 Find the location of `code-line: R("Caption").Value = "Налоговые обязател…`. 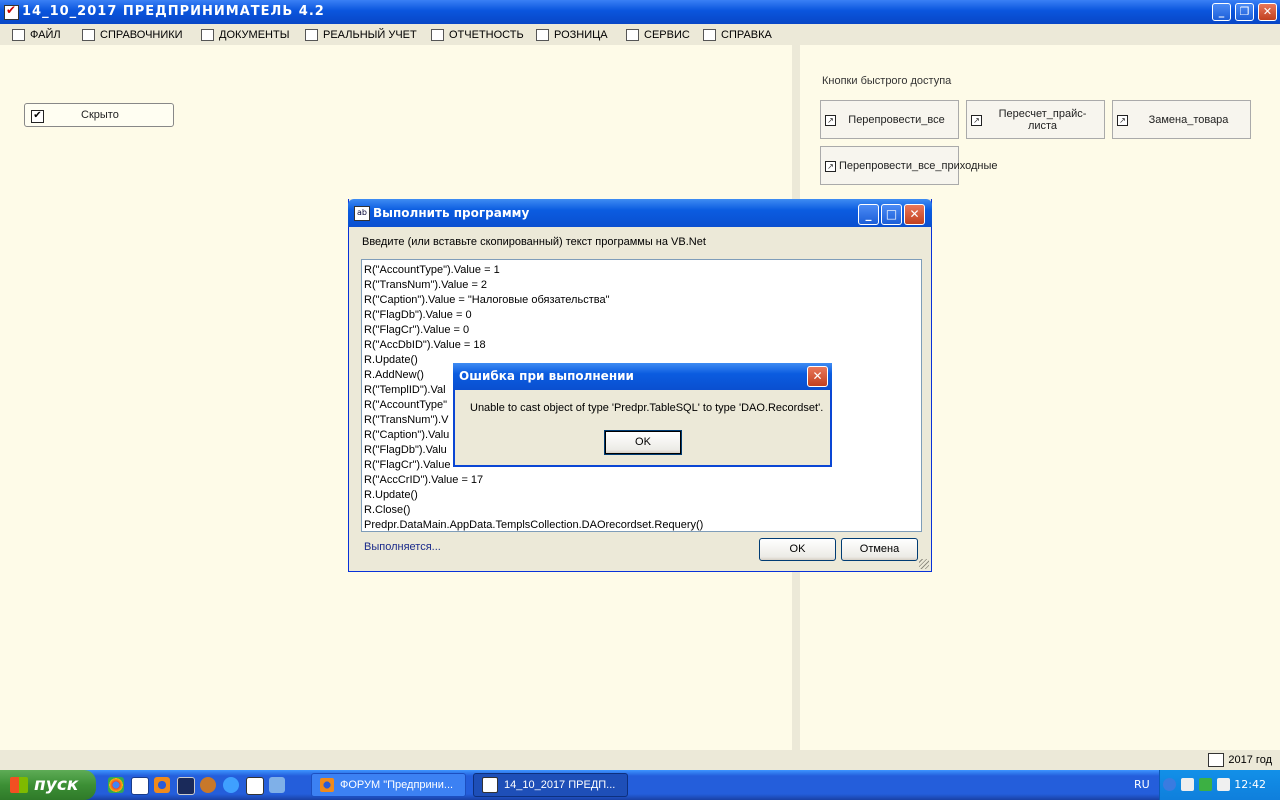

code-line: R("Caption").Value = "Налоговые обязател… is located at coordinates (487, 300).